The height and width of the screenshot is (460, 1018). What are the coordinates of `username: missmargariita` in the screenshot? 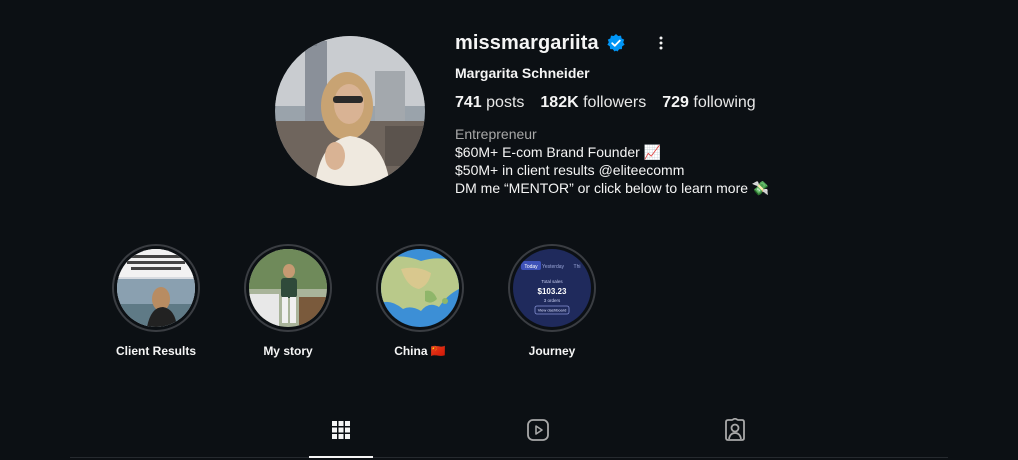 It's located at (527, 43).